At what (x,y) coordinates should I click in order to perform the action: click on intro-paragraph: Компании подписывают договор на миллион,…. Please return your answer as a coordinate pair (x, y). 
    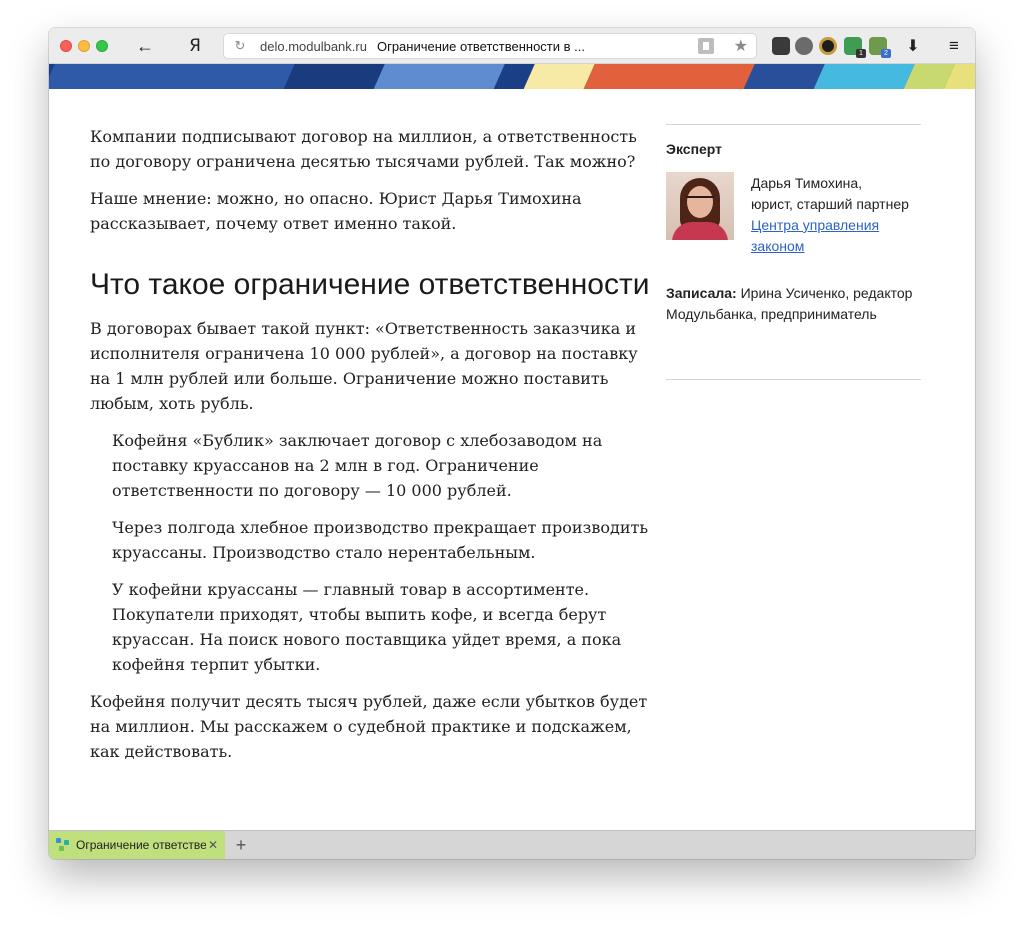
    Looking at the image, I should click on (363, 149).